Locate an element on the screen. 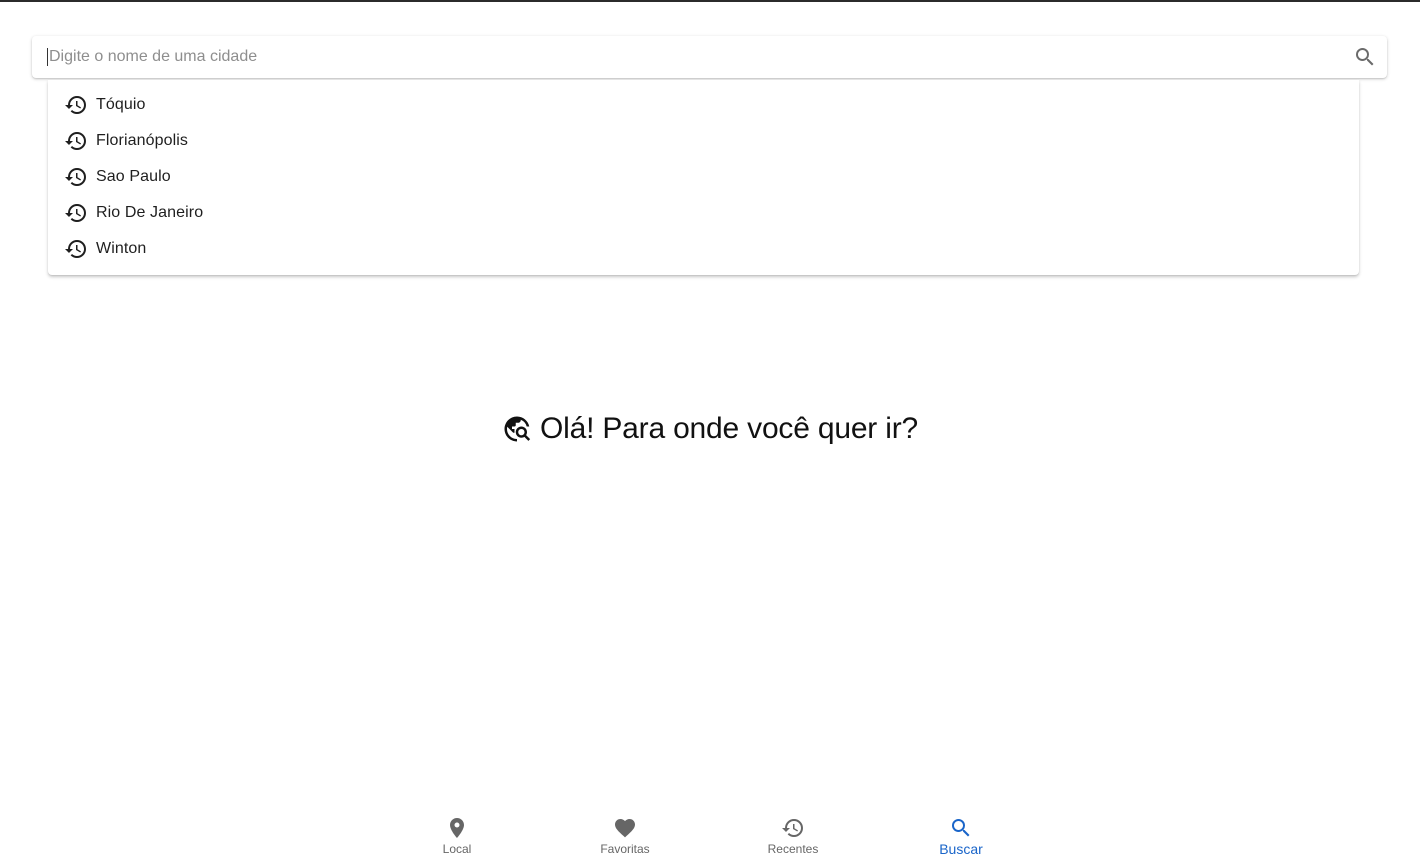 This screenshot has height=860, width=1420. nav-label: Favoritas is located at coordinates (625, 849).